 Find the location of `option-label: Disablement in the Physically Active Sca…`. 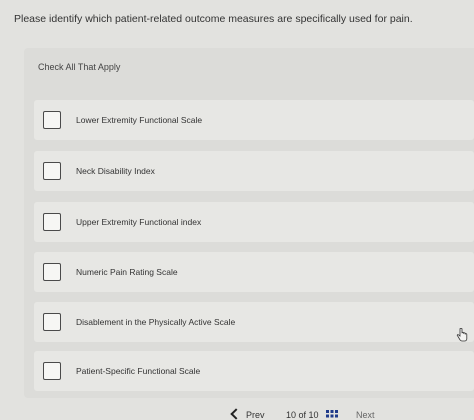

option-label: Disablement in the Physically Active Sca… is located at coordinates (156, 322).